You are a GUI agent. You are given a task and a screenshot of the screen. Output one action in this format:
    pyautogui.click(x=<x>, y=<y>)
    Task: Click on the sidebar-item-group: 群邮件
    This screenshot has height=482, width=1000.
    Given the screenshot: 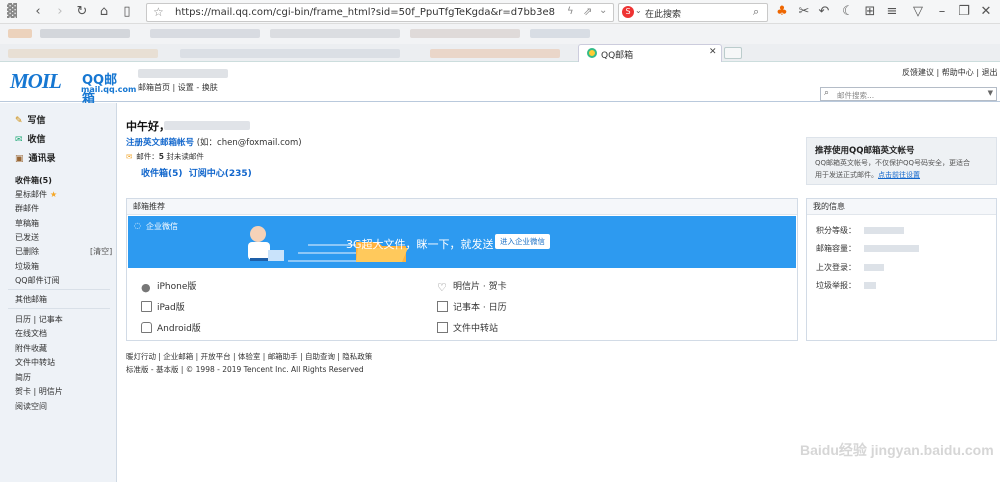 What is the action you would take?
    pyautogui.click(x=27, y=208)
    